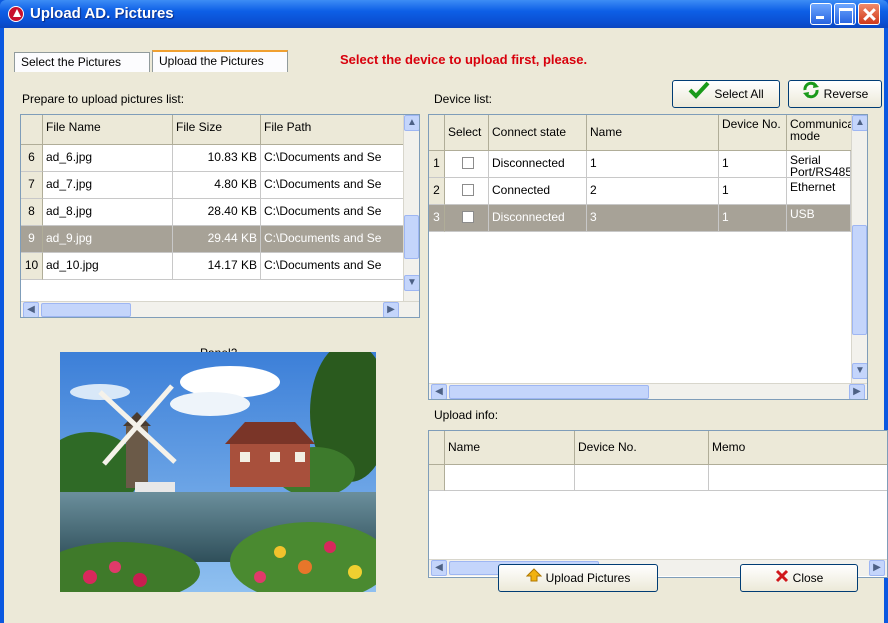 This screenshot has width=888, height=623. Describe the element at coordinates (653, 164) in the screenshot. I see `device-cell-name: 1` at that location.